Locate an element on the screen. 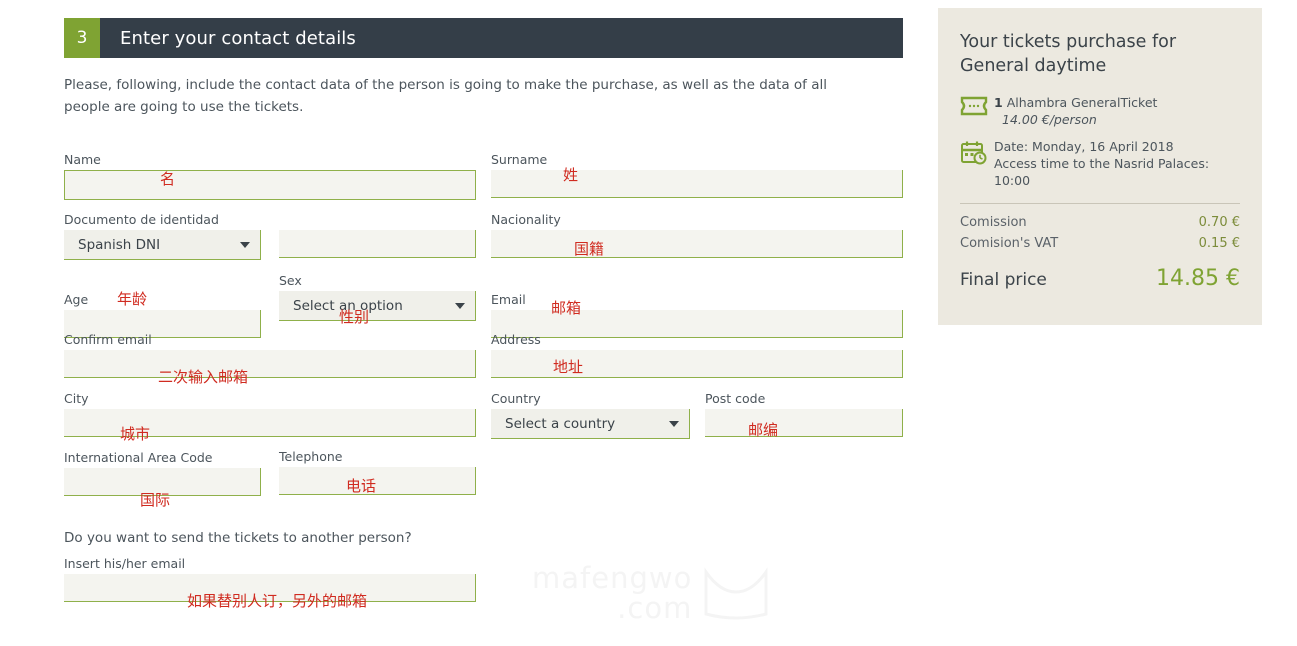 This screenshot has height=646, width=1297. field-post-code: Post code is located at coordinates (804, 414).